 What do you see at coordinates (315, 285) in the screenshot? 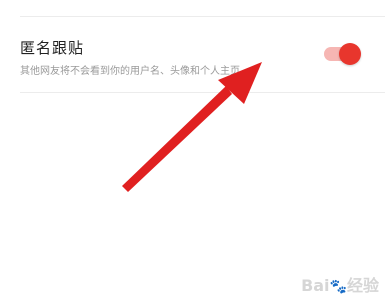
I see `watermark-brand-left: Bai` at bounding box center [315, 285].